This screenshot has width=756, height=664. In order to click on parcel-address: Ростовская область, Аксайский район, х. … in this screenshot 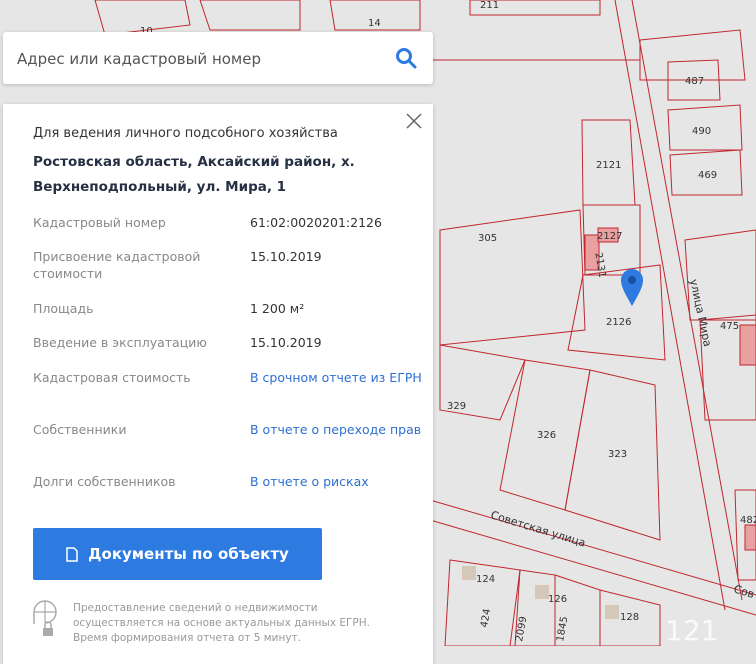, I will do `click(194, 174)`.